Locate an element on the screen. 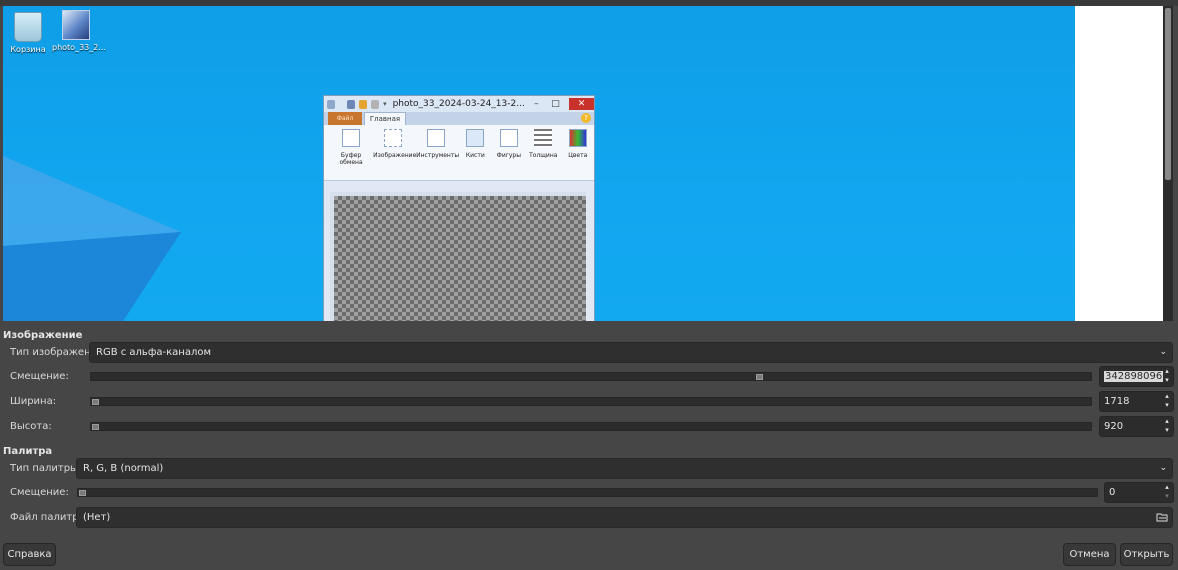 The width and height of the screenshot is (1178, 570). save-icon is located at coordinates (351, 104).